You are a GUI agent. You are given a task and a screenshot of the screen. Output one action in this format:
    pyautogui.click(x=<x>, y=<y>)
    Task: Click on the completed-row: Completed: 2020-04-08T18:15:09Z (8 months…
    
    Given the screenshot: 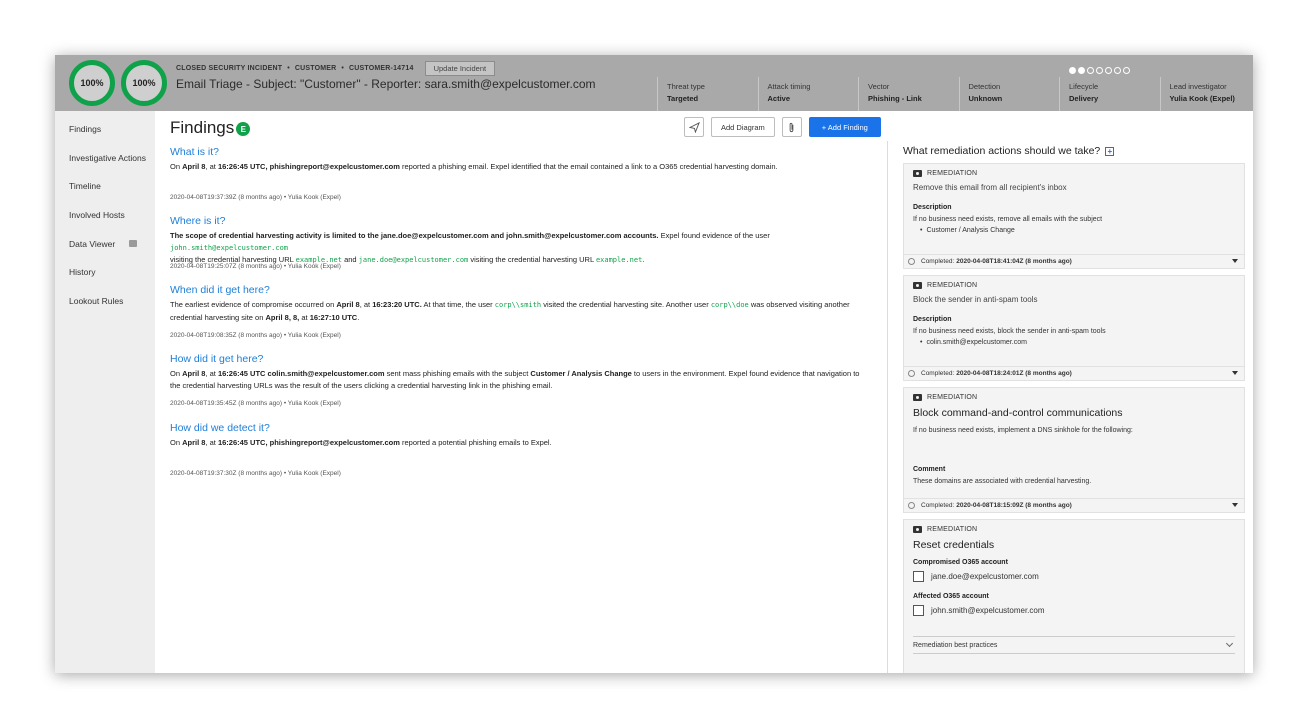 What is the action you would take?
    pyautogui.click(x=1074, y=505)
    